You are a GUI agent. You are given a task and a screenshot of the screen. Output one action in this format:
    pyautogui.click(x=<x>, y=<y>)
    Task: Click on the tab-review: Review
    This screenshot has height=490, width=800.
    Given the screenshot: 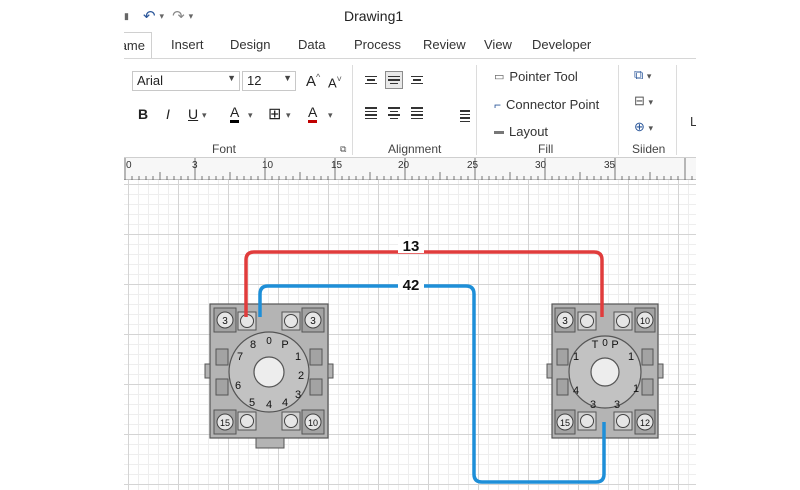 What is the action you would take?
    pyautogui.click(x=444, y=44)
    